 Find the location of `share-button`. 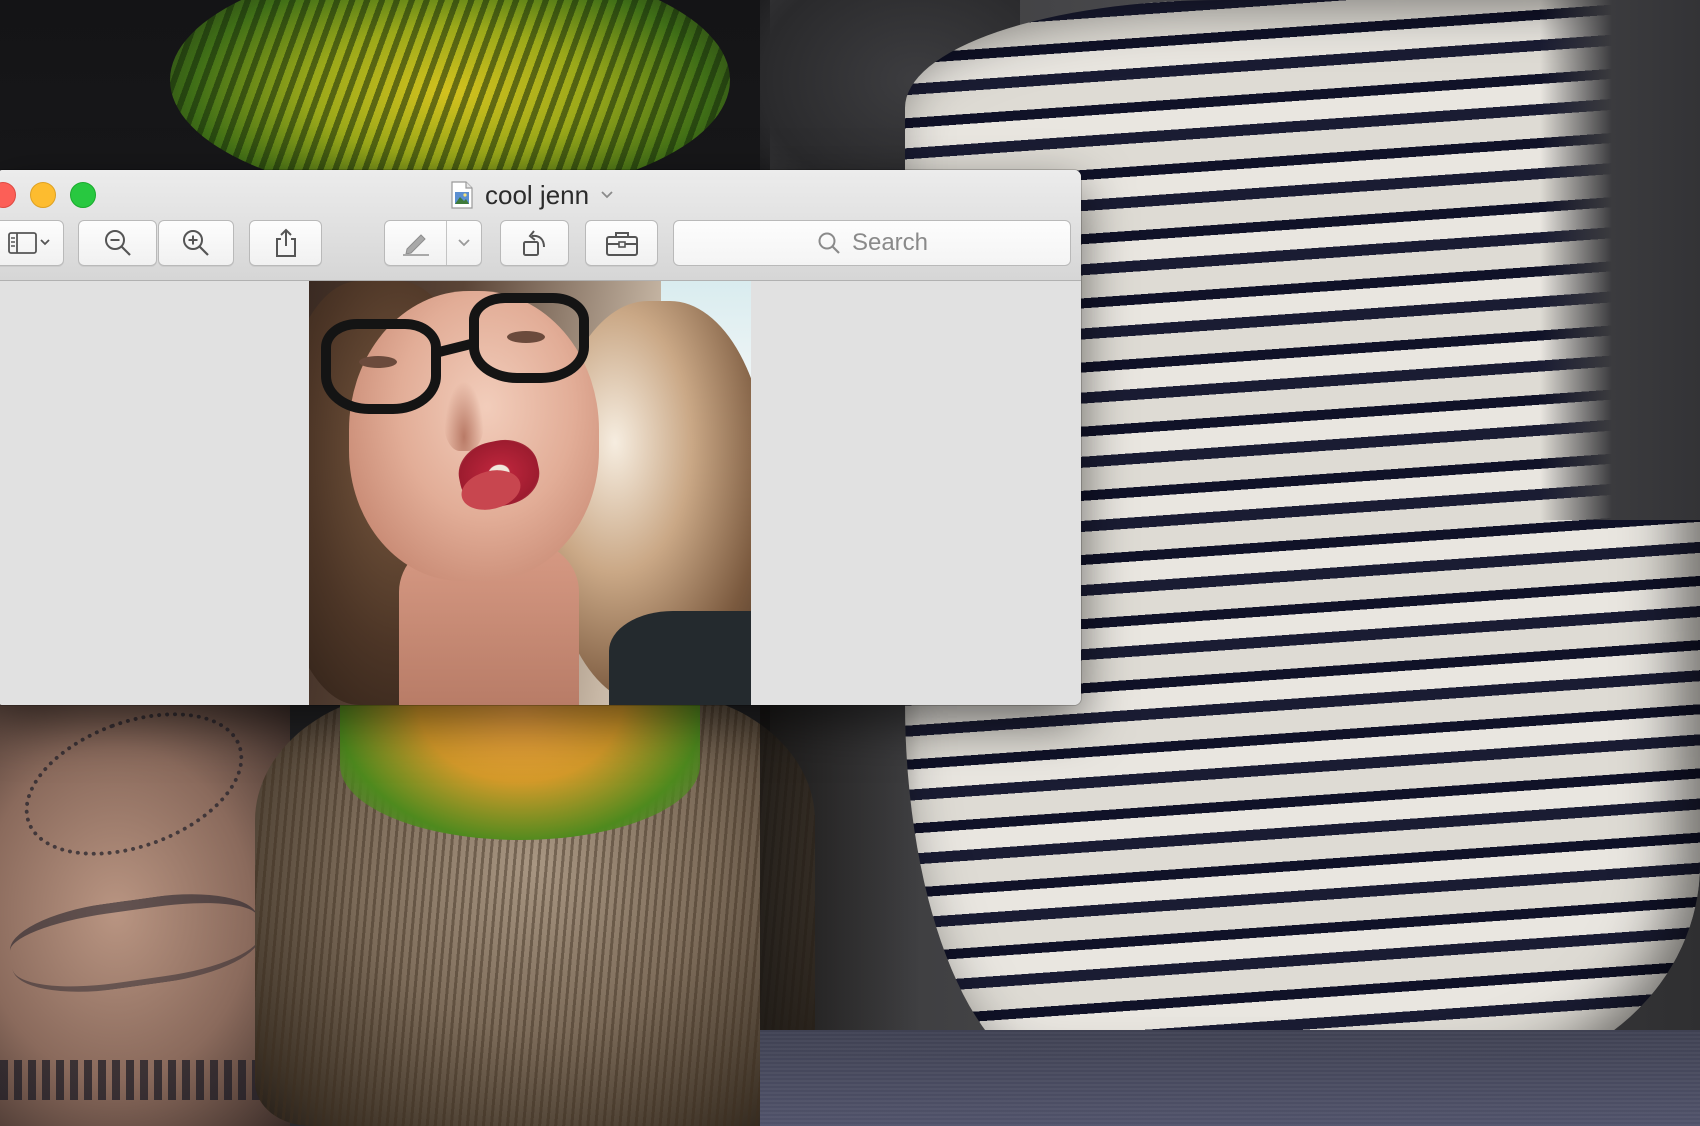

share-button is located at coordinates (285, 243).